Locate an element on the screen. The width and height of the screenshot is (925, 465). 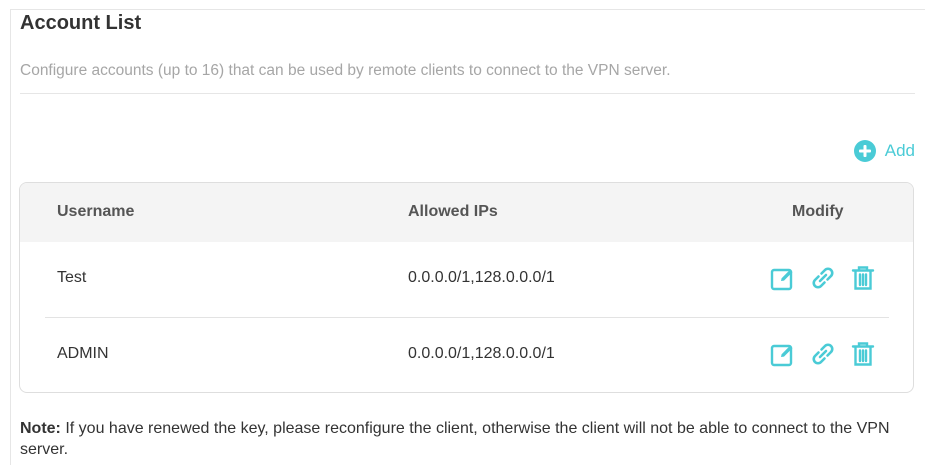
column-header-modify: Modify is located at coordinates (818, 211).